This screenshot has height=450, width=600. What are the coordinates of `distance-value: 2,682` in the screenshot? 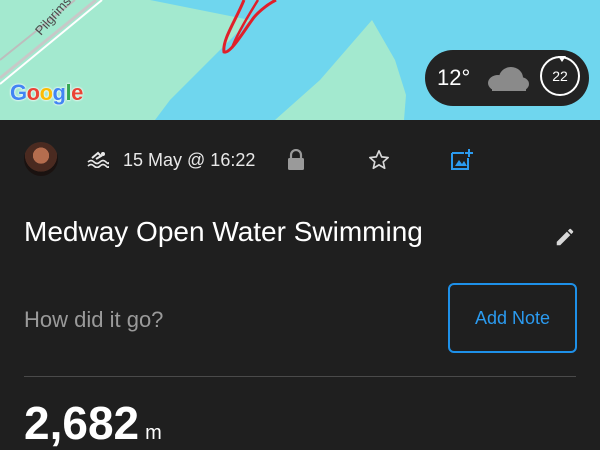 It's located at (82, 423).